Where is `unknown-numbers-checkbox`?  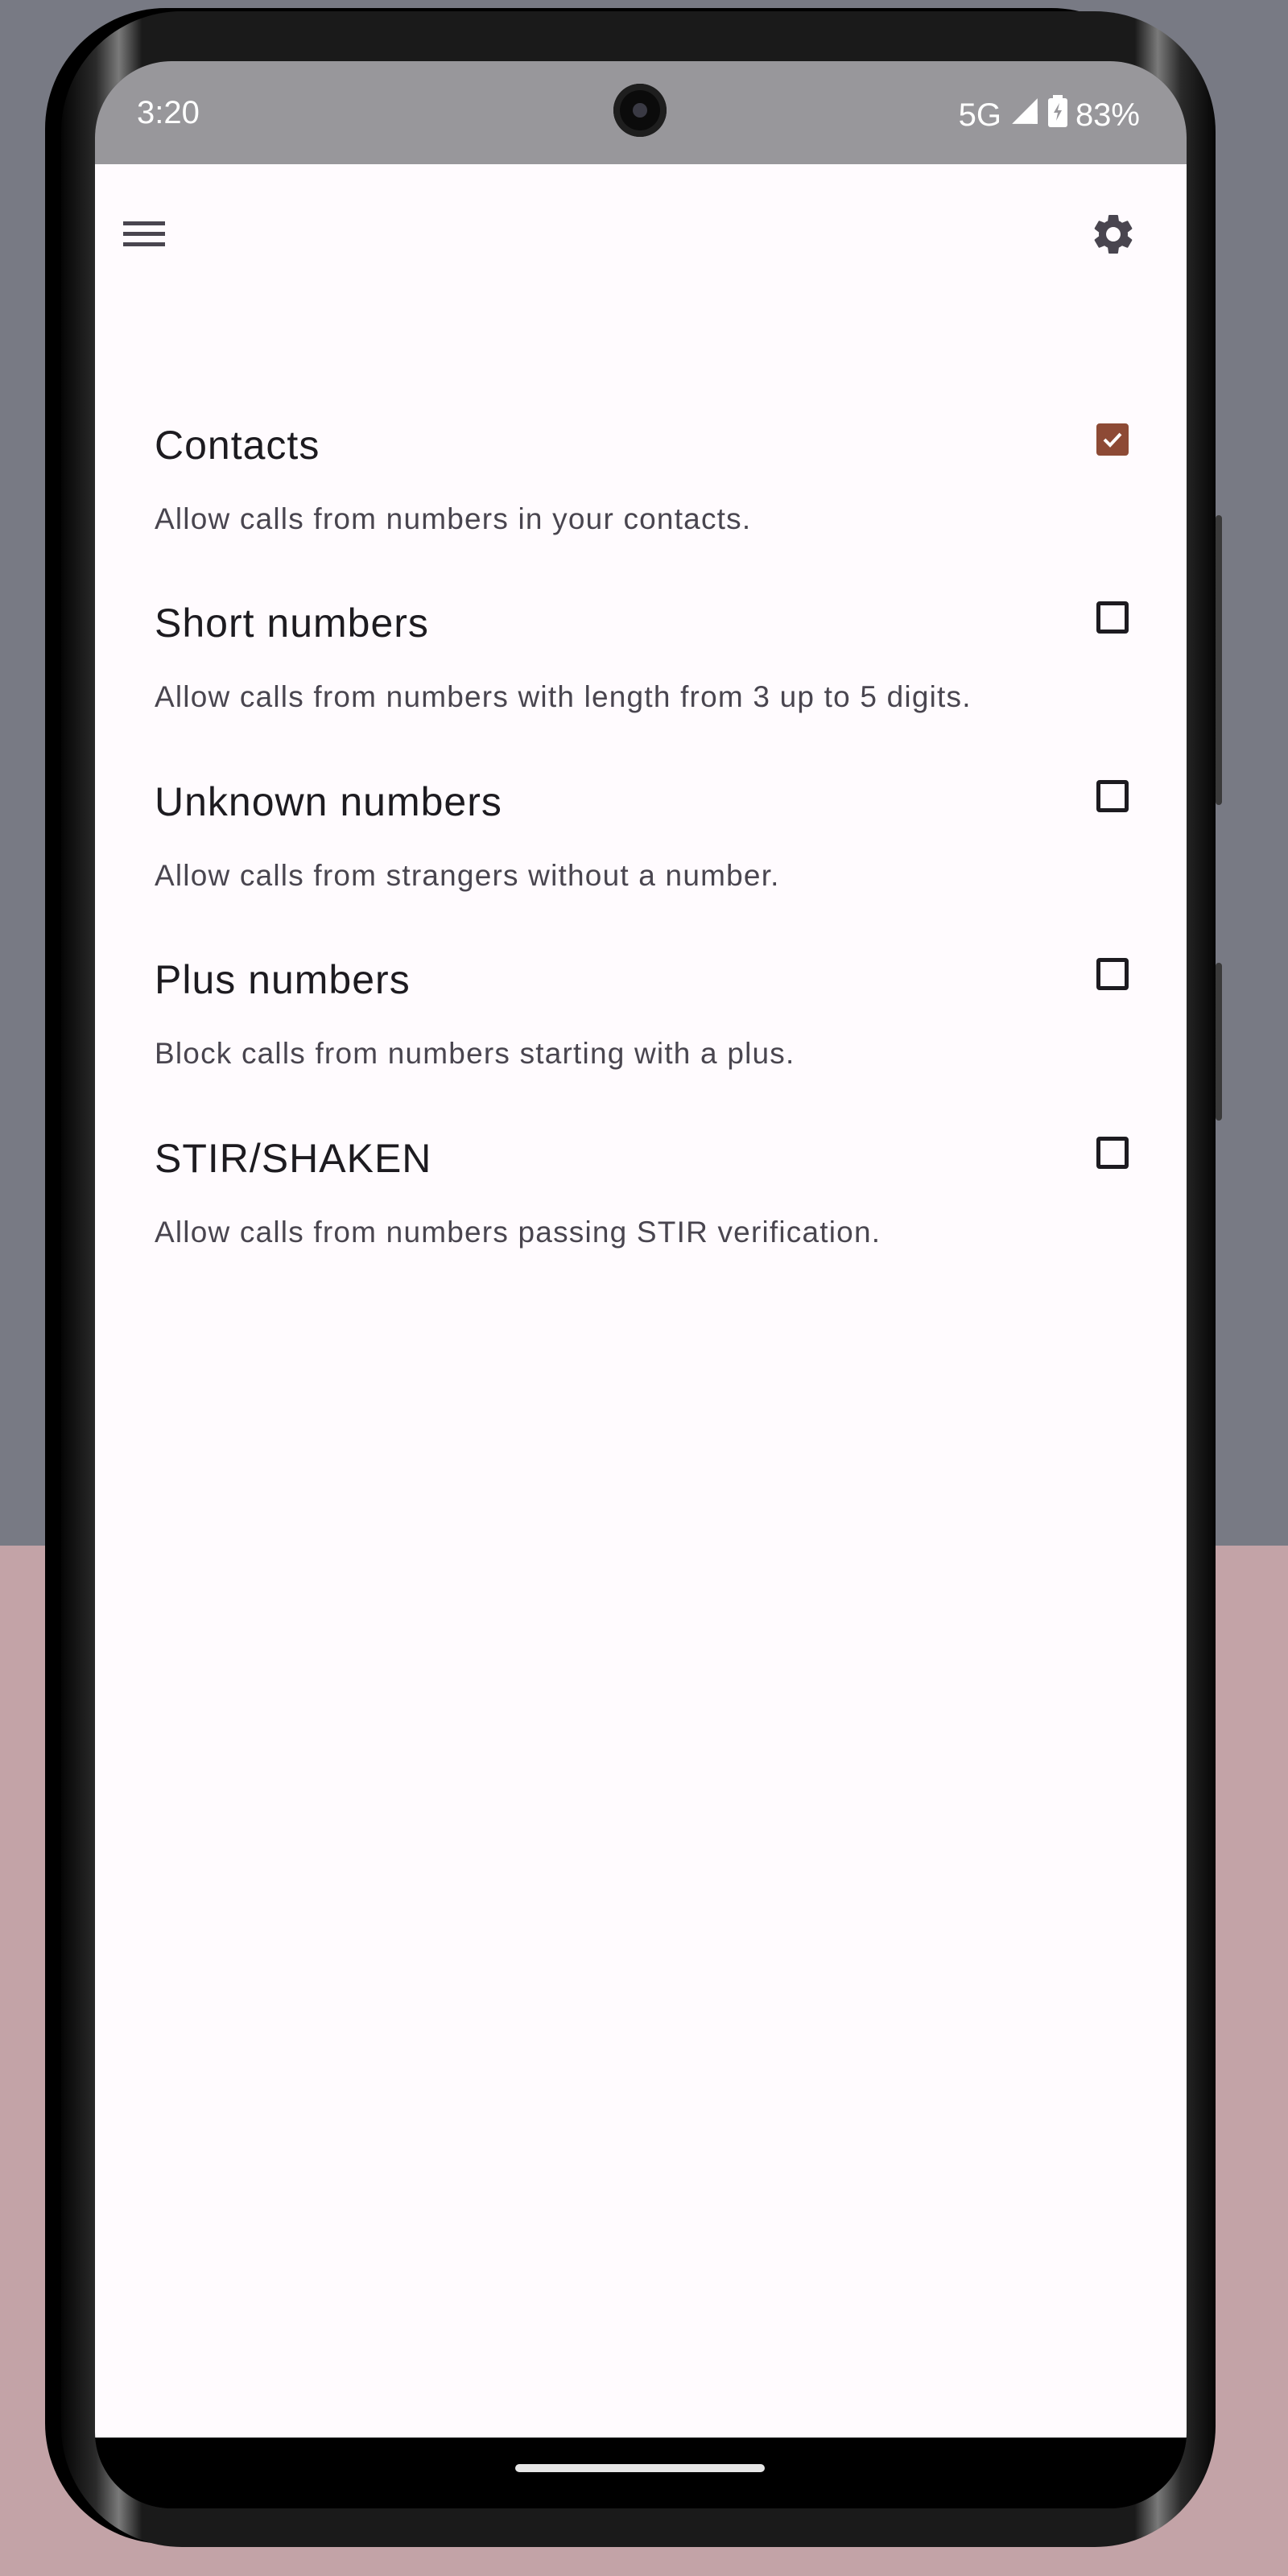 unknown-numbers-checkbox is located at coordinates (1112, 796).